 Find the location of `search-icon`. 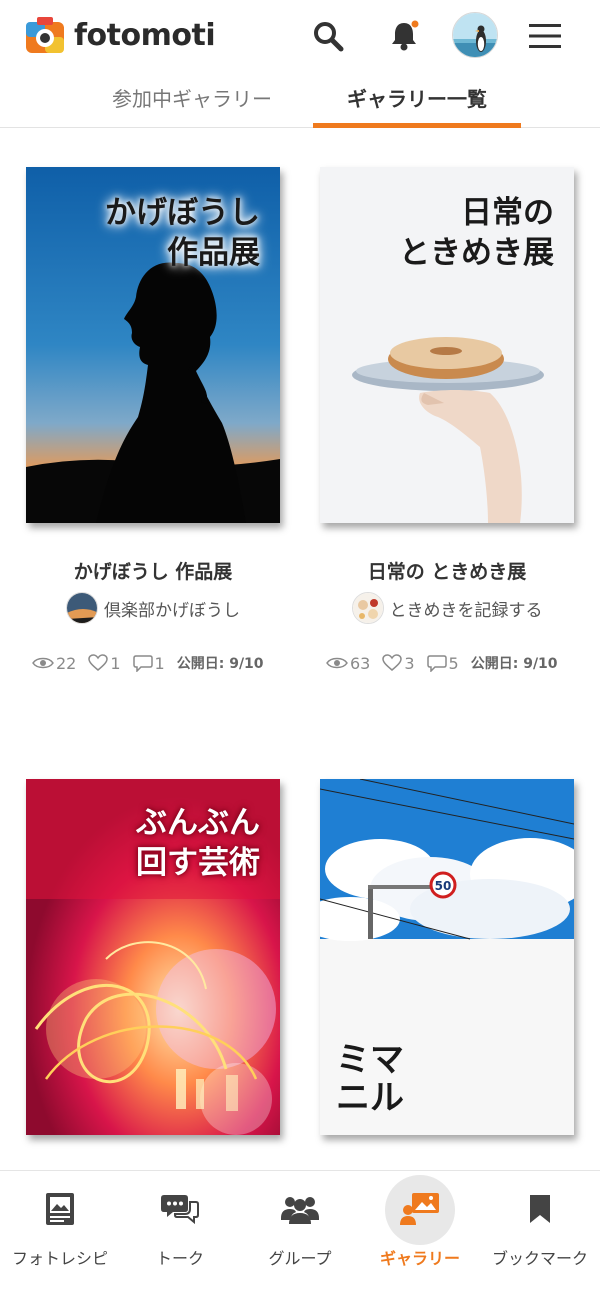

search-icon is located at coordinates (328, 36).